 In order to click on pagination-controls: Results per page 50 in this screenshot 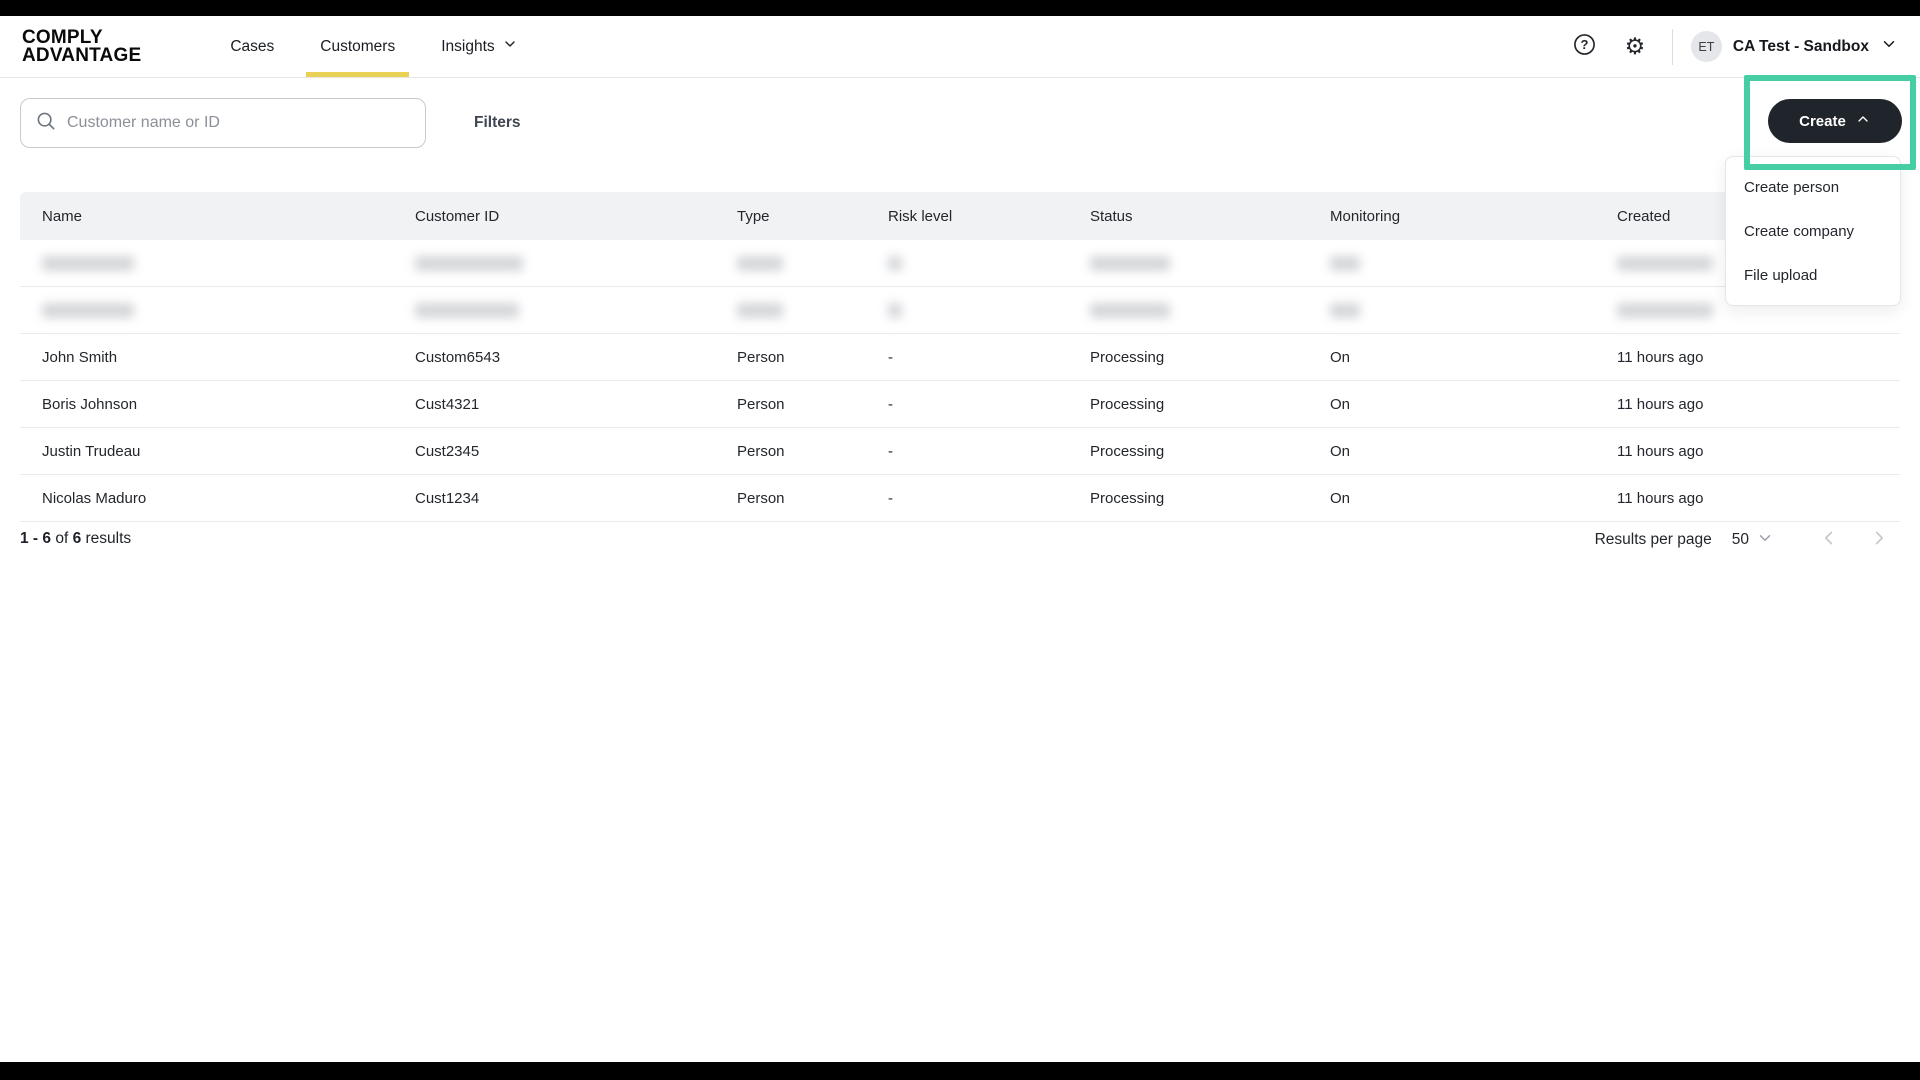, I will do `click(1743, 540)`.